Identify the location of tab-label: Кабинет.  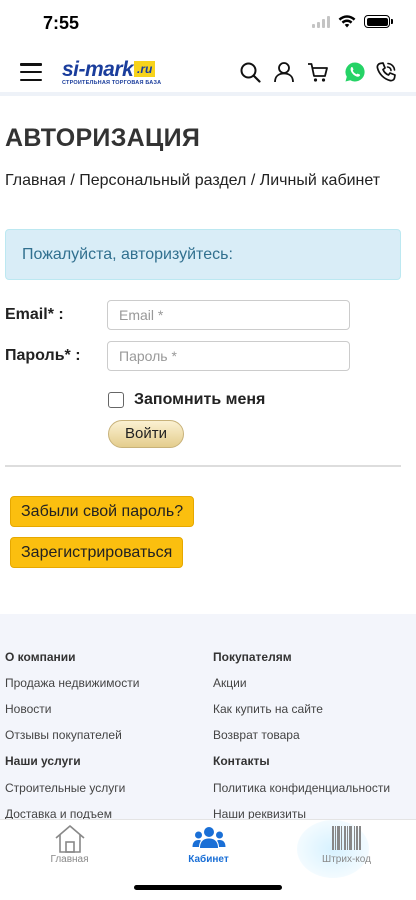
(208, 859).